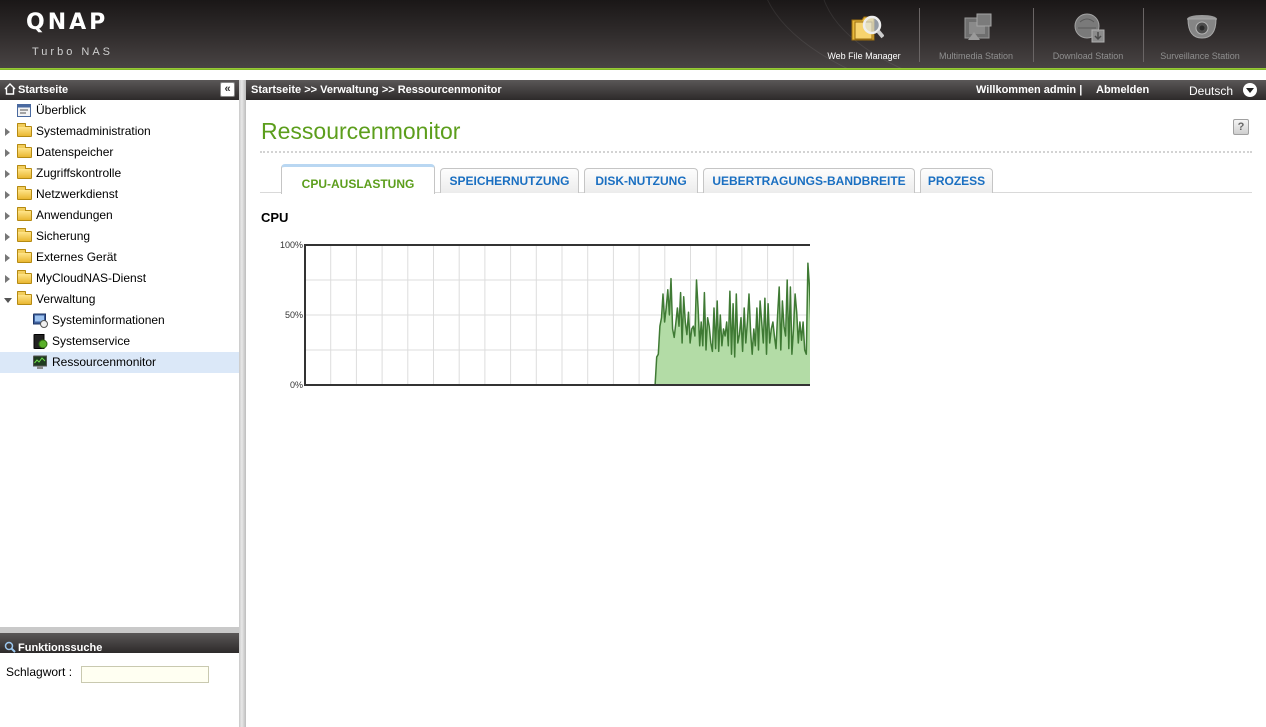  What do you see at coordinates (10, 647) in the screenshot?
I see `search-icon` at bounding box center [10, 647].